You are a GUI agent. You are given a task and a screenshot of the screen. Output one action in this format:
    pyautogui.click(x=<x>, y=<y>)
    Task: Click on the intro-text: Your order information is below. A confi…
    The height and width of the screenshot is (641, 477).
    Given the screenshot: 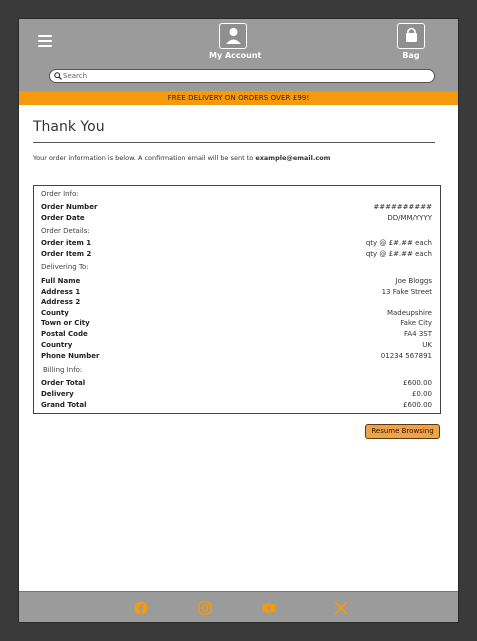 What is the action you would take?
    pyautogui.click(x=181, y=158)
    